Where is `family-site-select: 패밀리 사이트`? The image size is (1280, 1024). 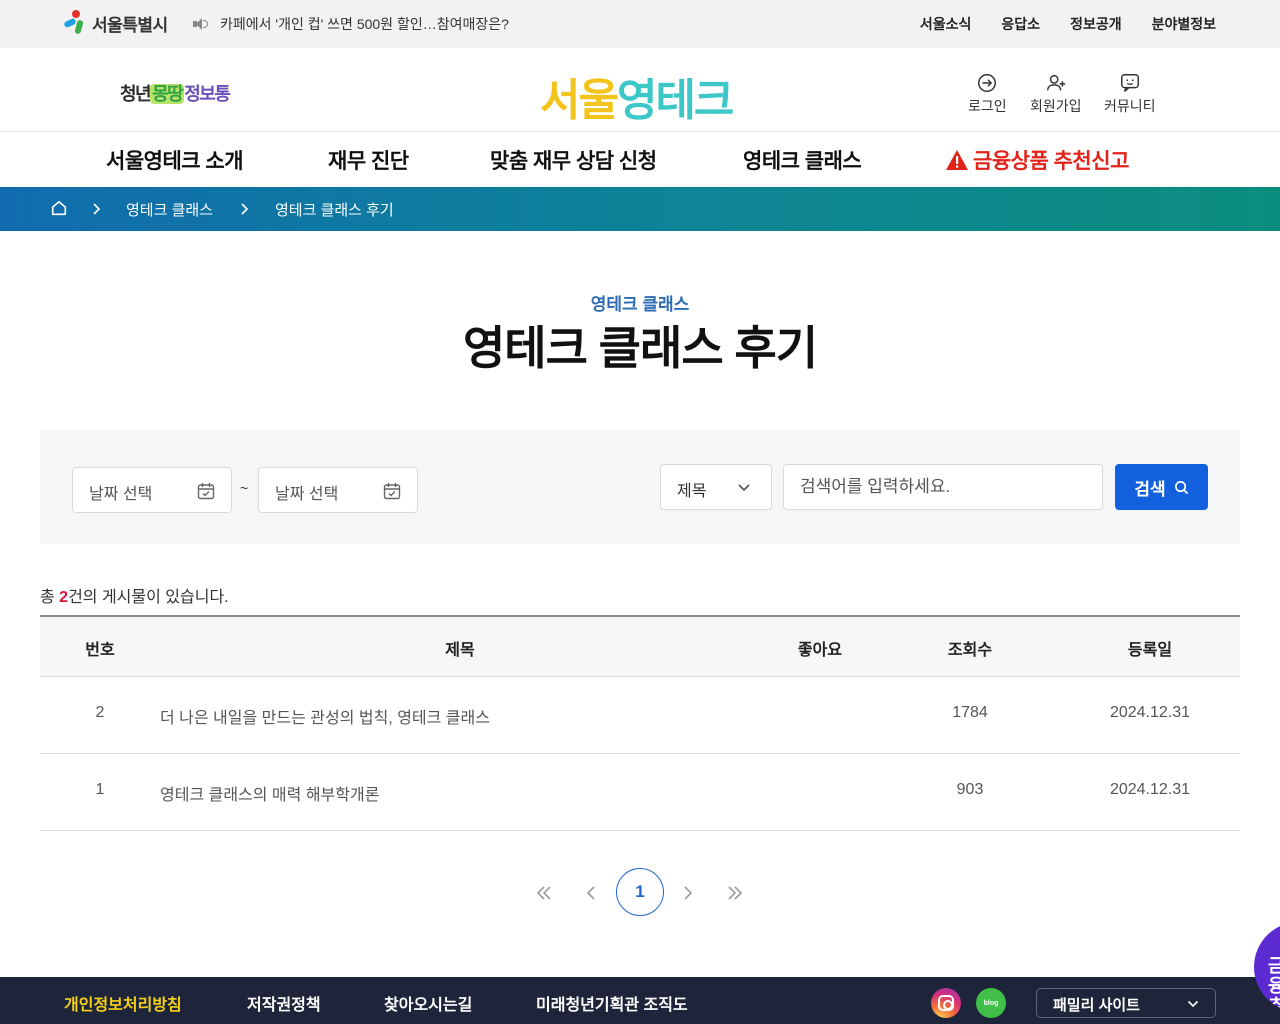 family-site-select: 패밀리 사이트 is located at coordinates (1126, 1003).